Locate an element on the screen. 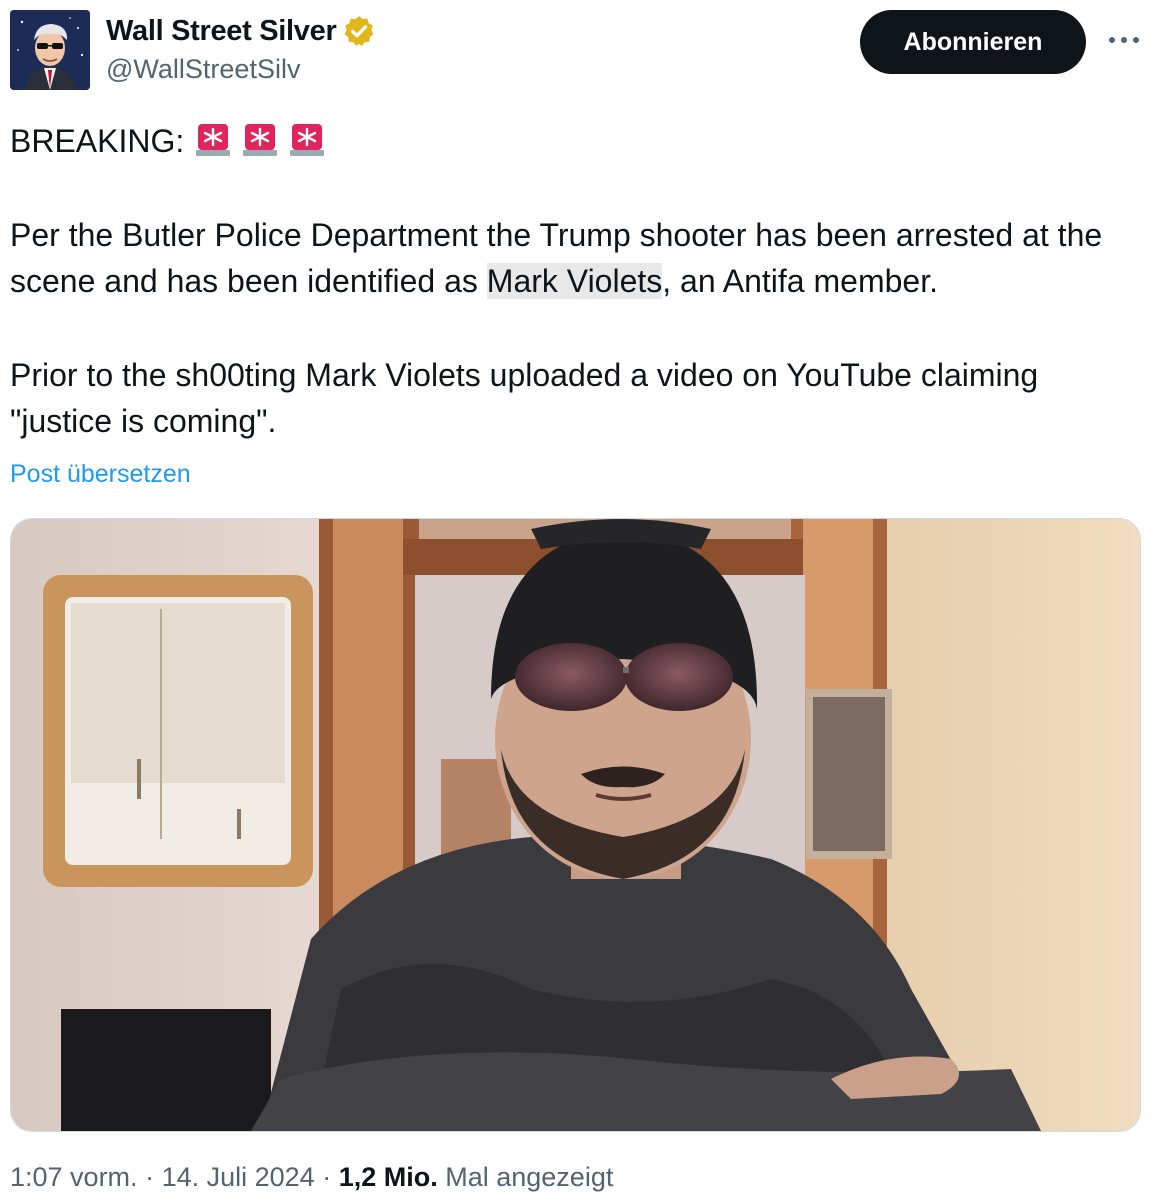  avatar-image is located at coordinates (50, 50).